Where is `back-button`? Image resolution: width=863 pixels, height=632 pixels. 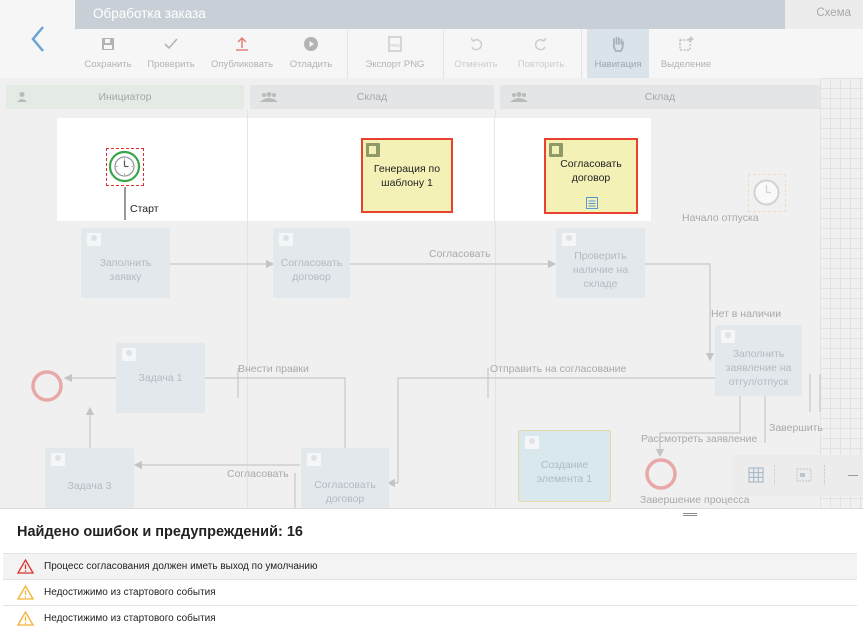 back-button is located at coordinates (37, 39).